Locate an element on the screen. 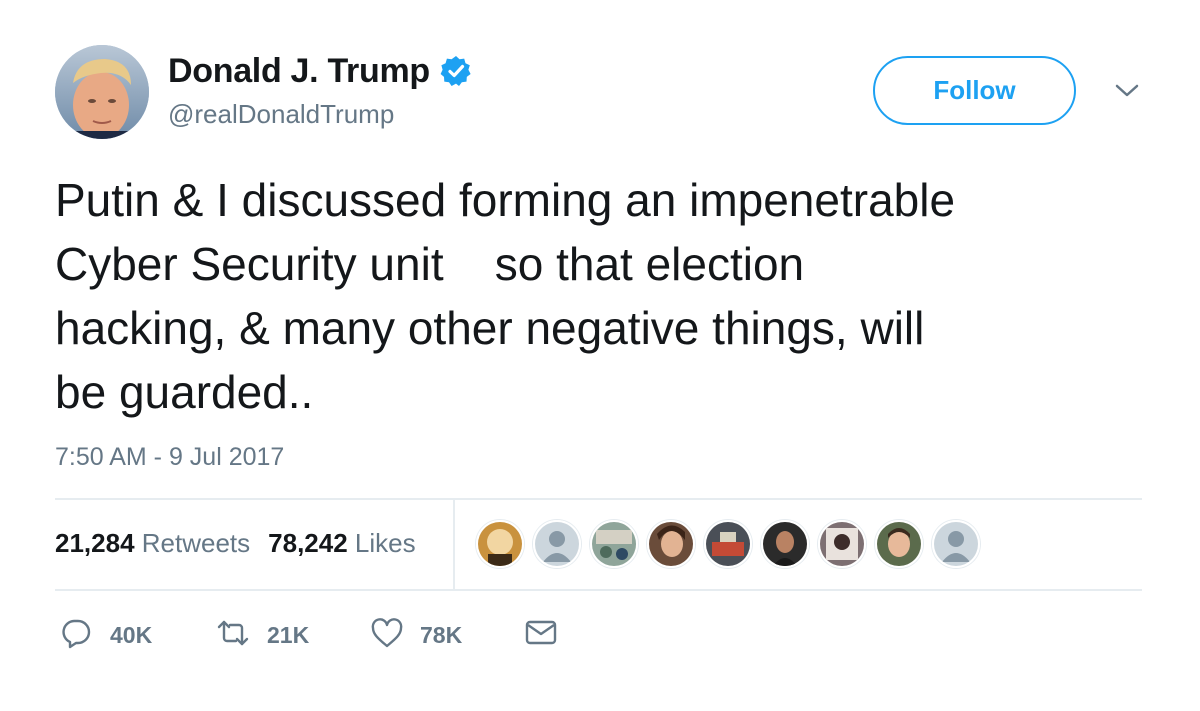  tweet-stats: 21,284 Retweets 78,242 Likes is located at coordinates (244, 543).